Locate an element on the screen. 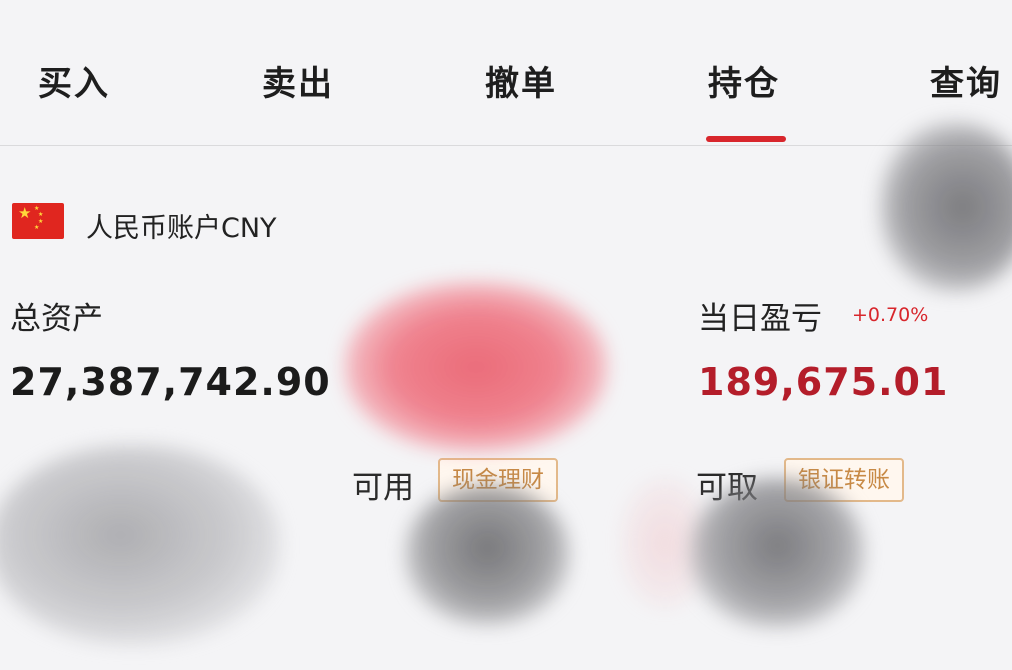 The height and width of the screenshot is (670, 1012). daily-pnl-percent: +0.70% is located at coordinates (890, 315).